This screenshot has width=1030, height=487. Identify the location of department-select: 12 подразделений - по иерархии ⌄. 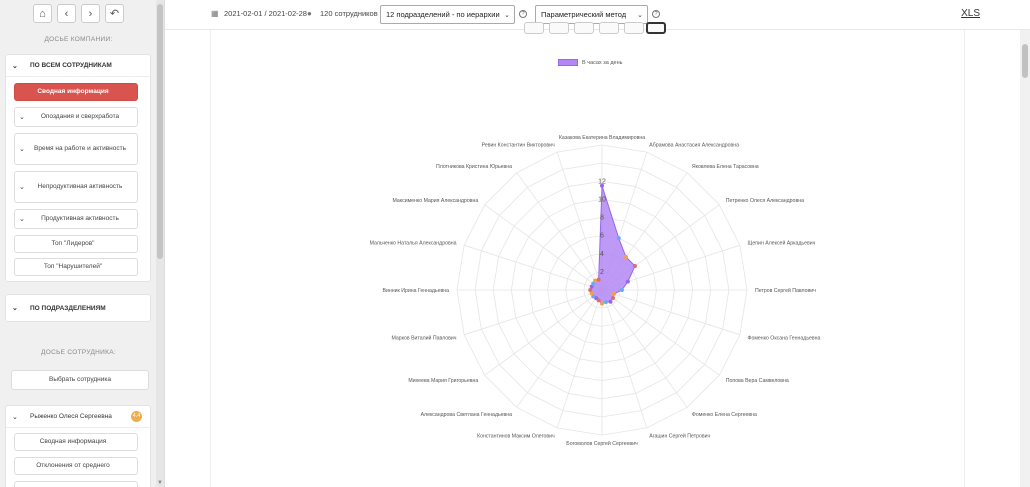
(447, 14).